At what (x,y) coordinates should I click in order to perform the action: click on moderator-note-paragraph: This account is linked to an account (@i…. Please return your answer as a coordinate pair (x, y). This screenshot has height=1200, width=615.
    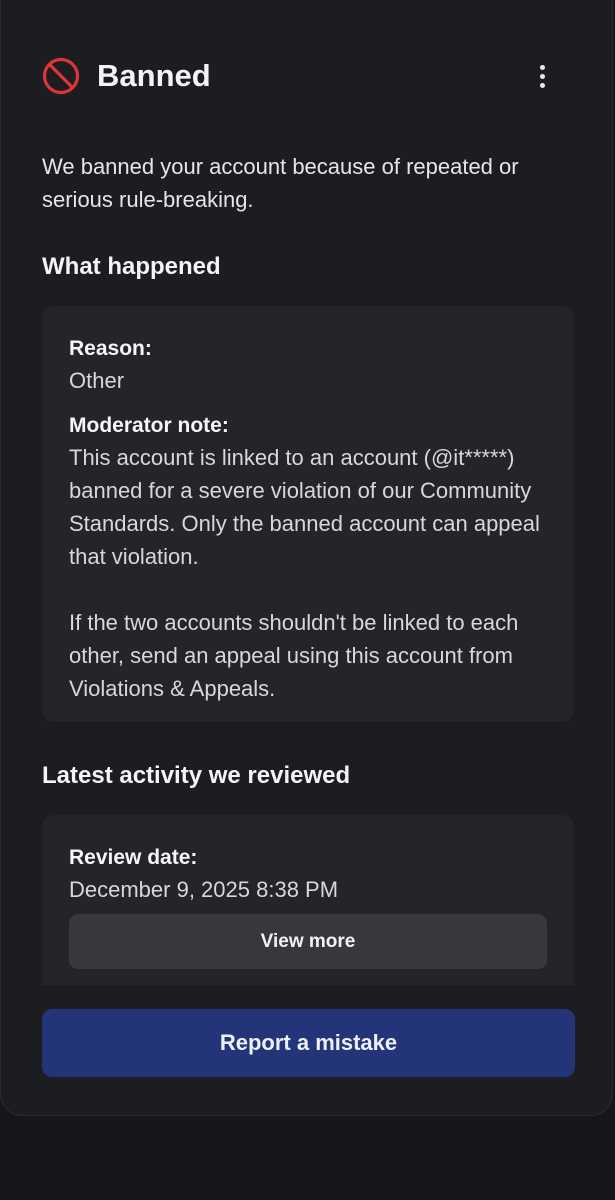
    Looking at the image, I should click on (304, 507).